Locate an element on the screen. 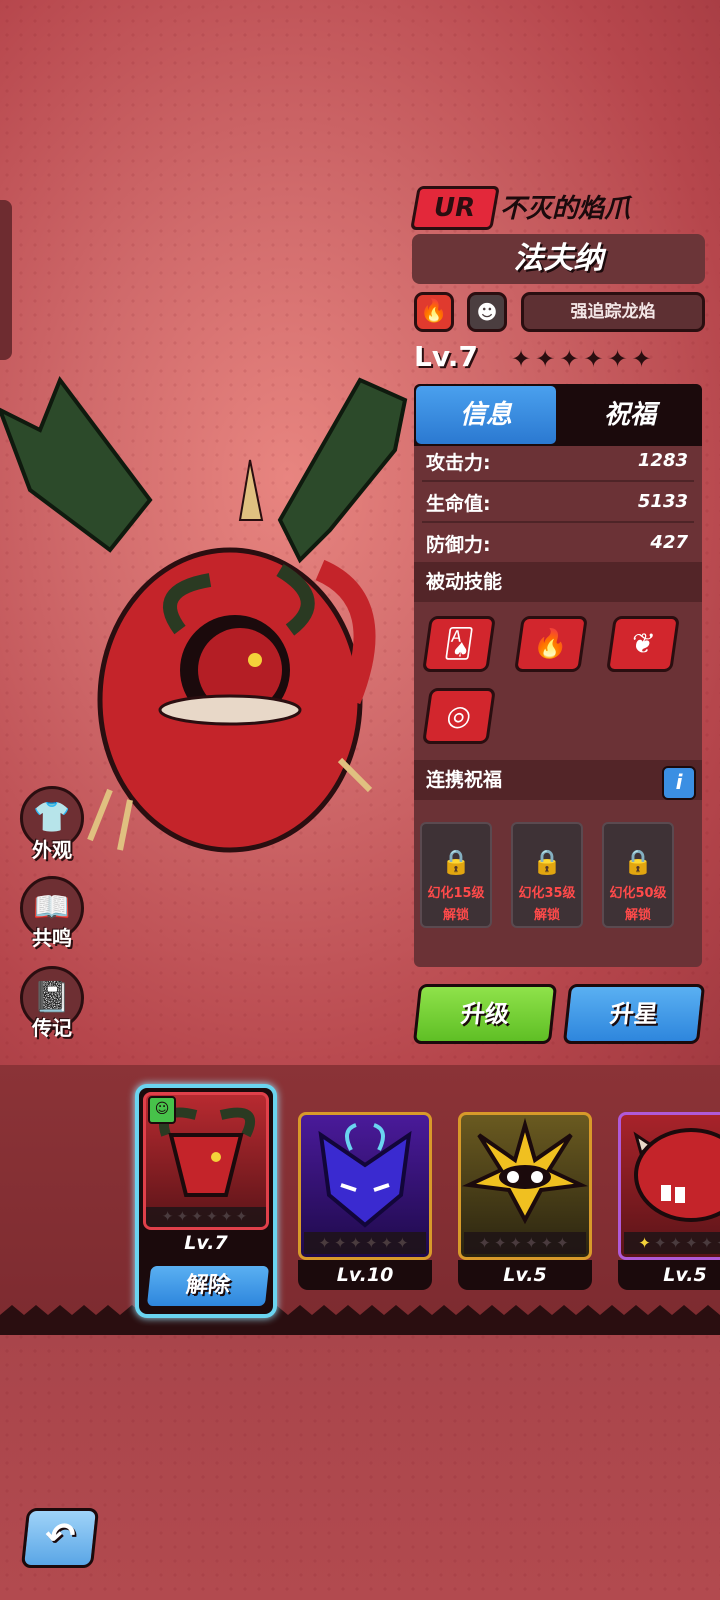 This screenshot has width=720, height=1600. cards-dice-icon: 🂡 is located at coordinates (459, 644).